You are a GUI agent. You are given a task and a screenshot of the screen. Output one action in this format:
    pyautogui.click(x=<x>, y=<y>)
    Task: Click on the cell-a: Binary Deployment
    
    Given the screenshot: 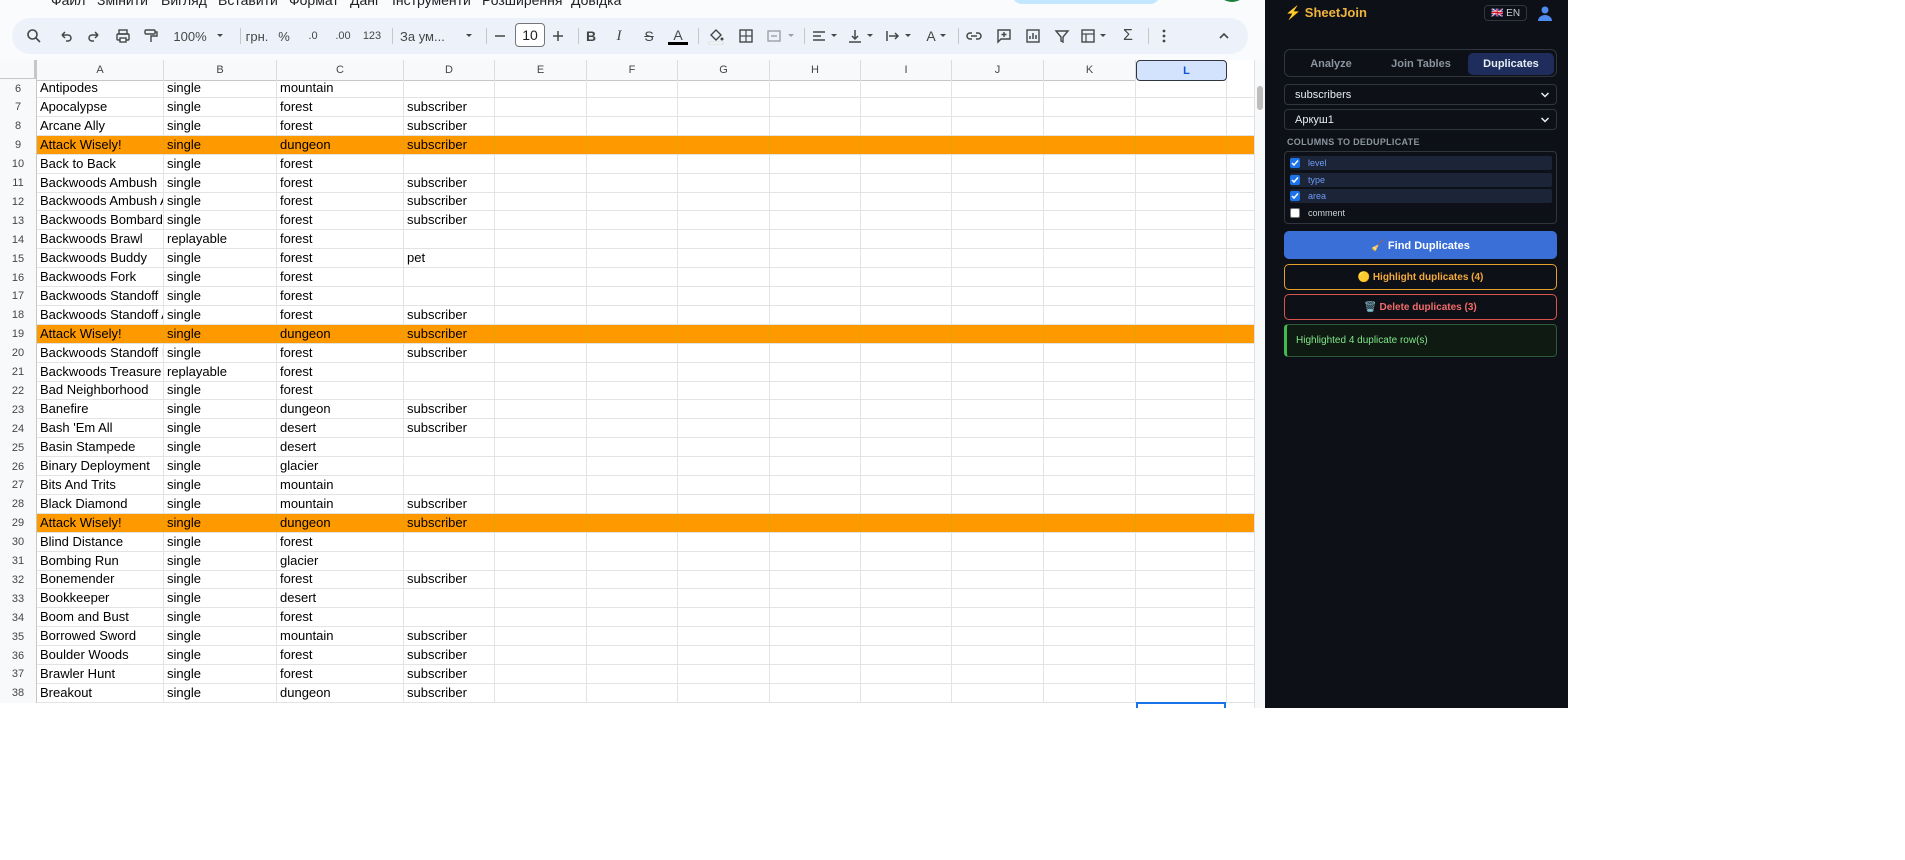 What is the action you would take?
    pyautogui.click(x=100, y=466)
    